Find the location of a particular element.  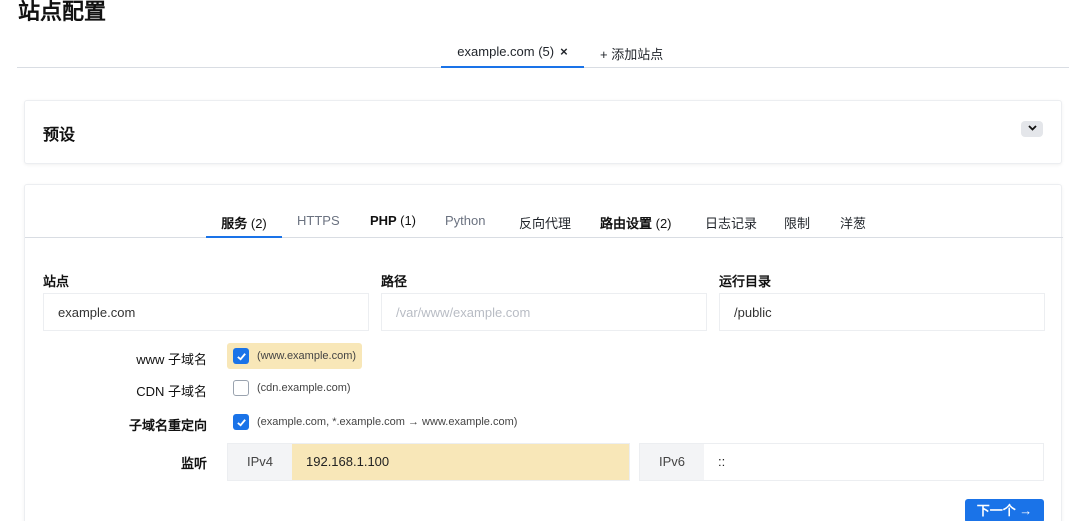

www-subdomain-label: www 子域名 is located at coordinates (171, 359).